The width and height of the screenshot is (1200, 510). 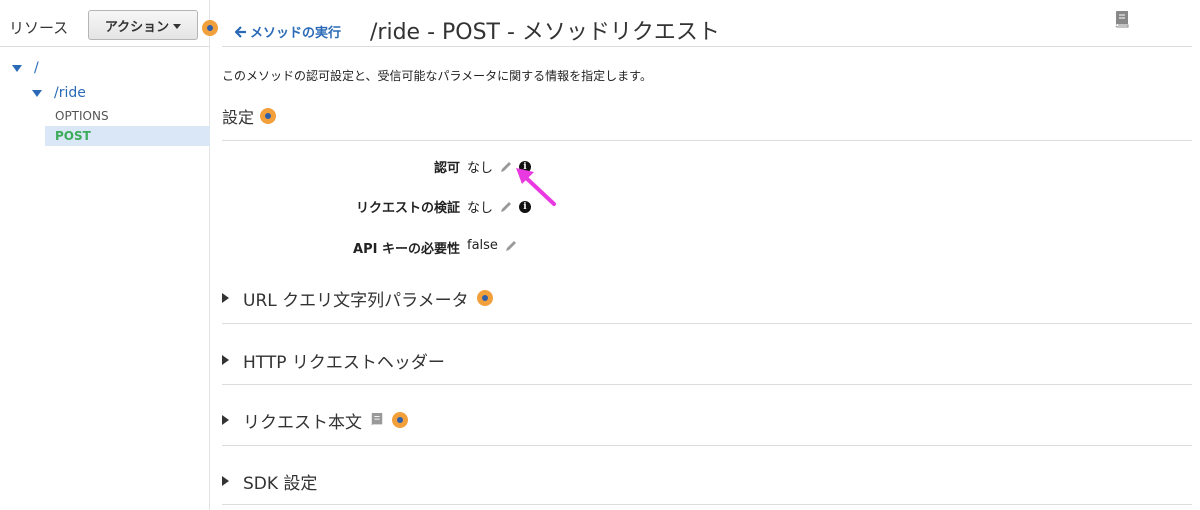 I want to click on field-label: API キーの必要性, so click(x=406, y=249).